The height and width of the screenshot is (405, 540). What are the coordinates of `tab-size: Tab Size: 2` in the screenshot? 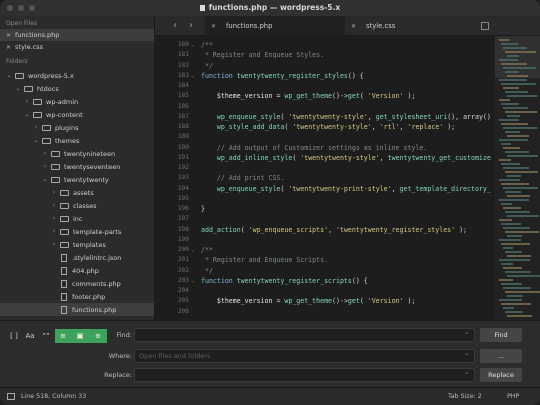 It's located at (465, 396).